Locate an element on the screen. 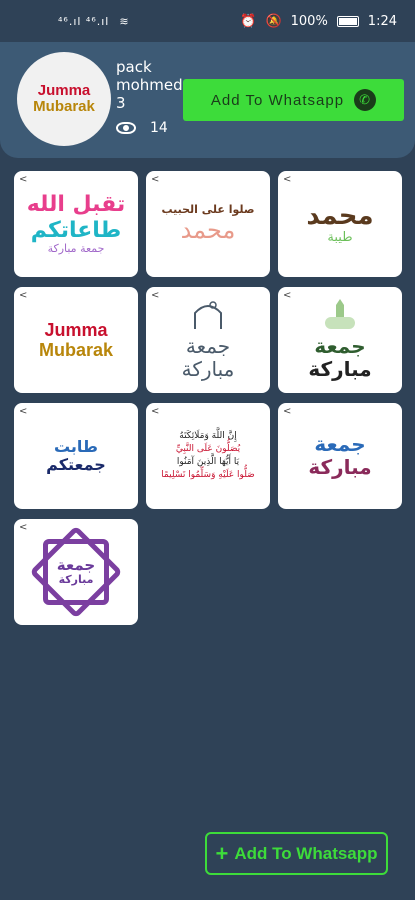 The image size is (415, 900). sticker-text: يُصَلُّونَ عَلَى النَّبِيِّ is located at coordinates (208, 449).